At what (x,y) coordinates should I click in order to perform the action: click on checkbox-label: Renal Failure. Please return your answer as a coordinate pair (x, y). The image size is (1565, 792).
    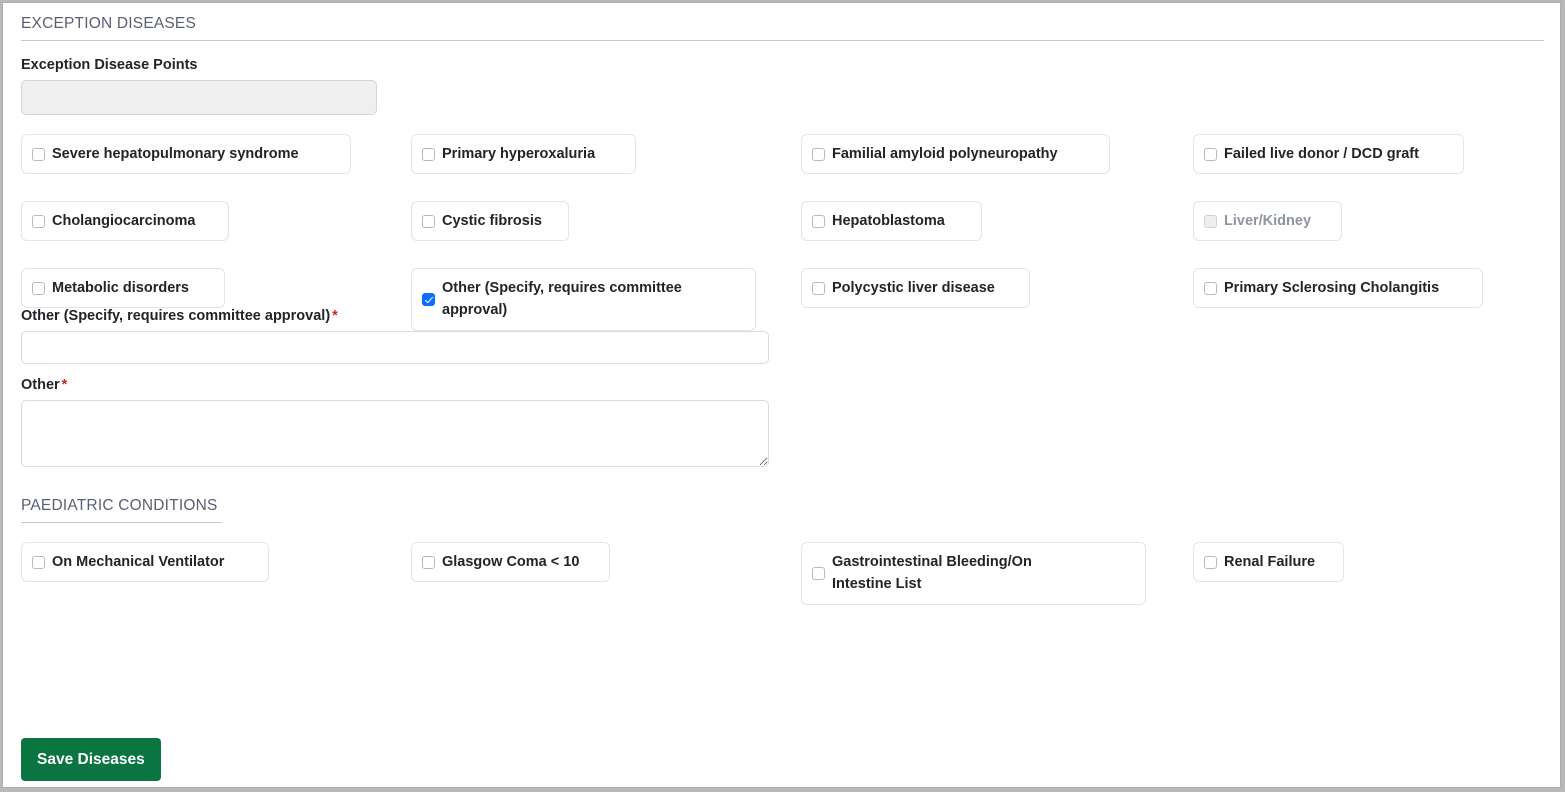
    Looking at the image, I should click on (1270, 562).